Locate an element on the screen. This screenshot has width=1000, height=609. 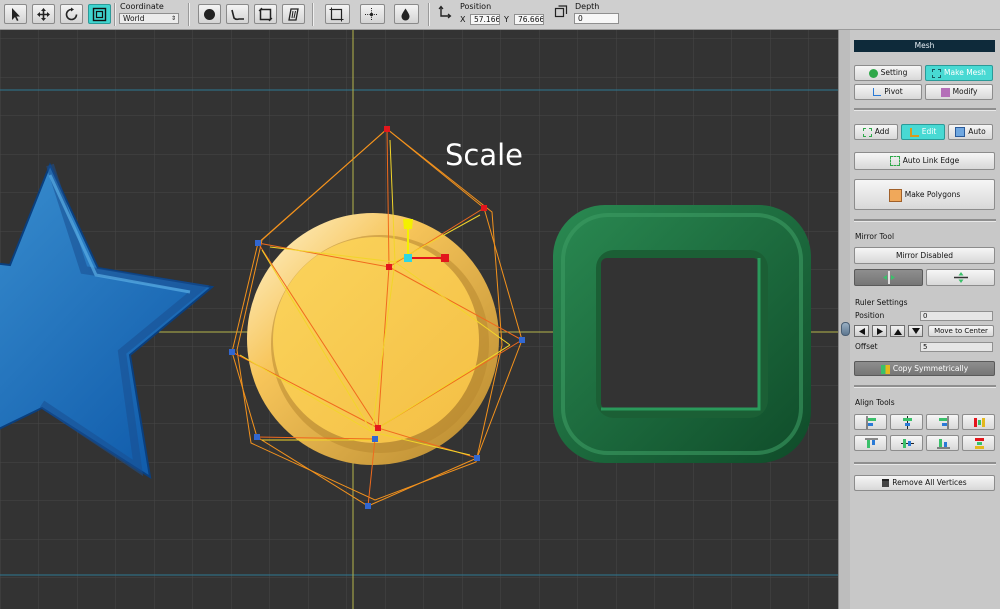
auto-link-edge-label: Auto Link Edge is located at coordinates (931, 160).